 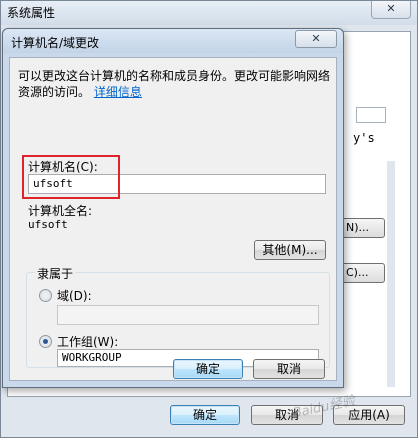 I want to click on dialog-titlebar: 计算机名/域更改 ✕, so click(x=173, y=41).